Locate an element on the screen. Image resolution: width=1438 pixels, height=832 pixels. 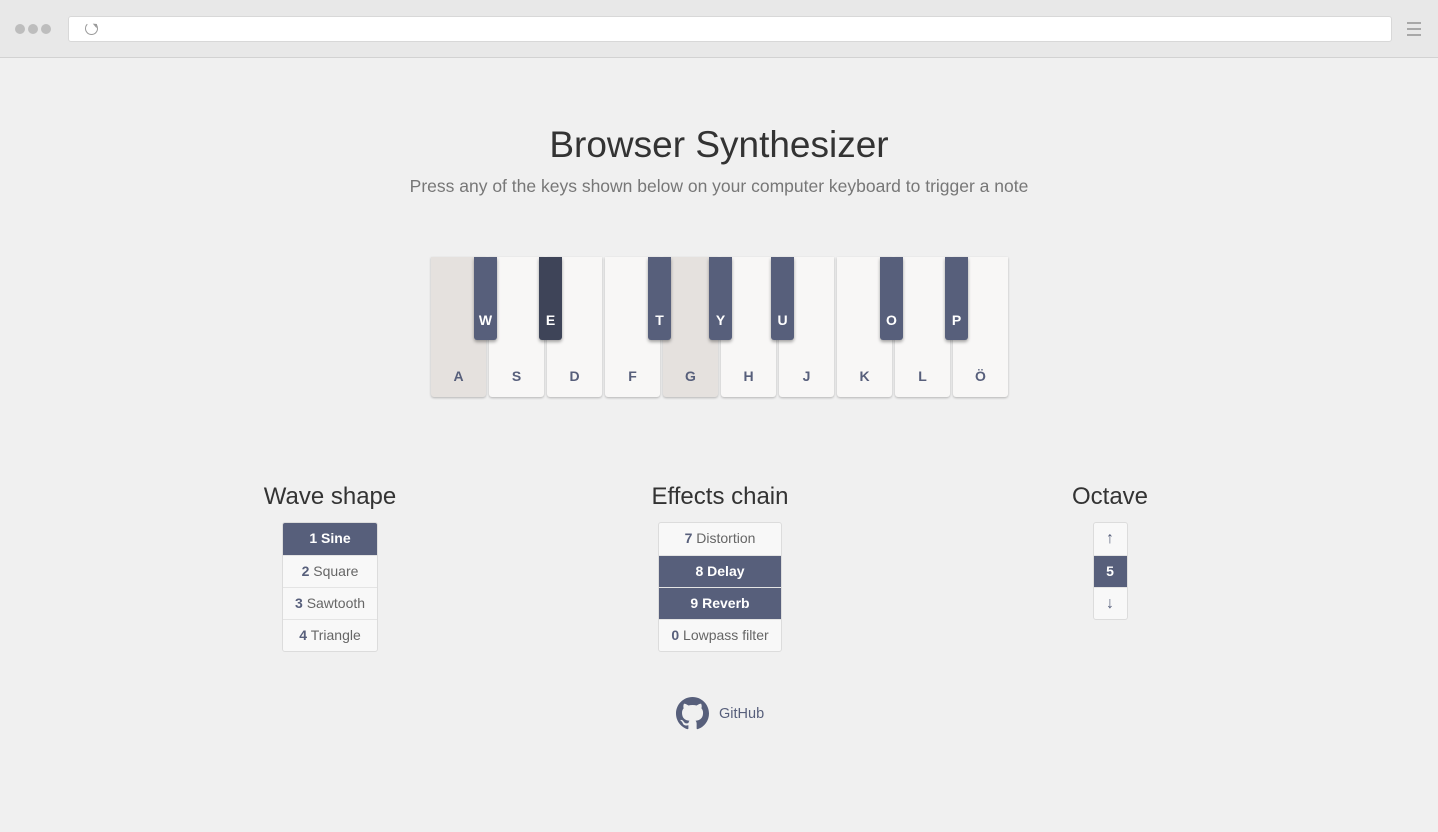
github-link: GitHub is located at coordinates (720, 713).